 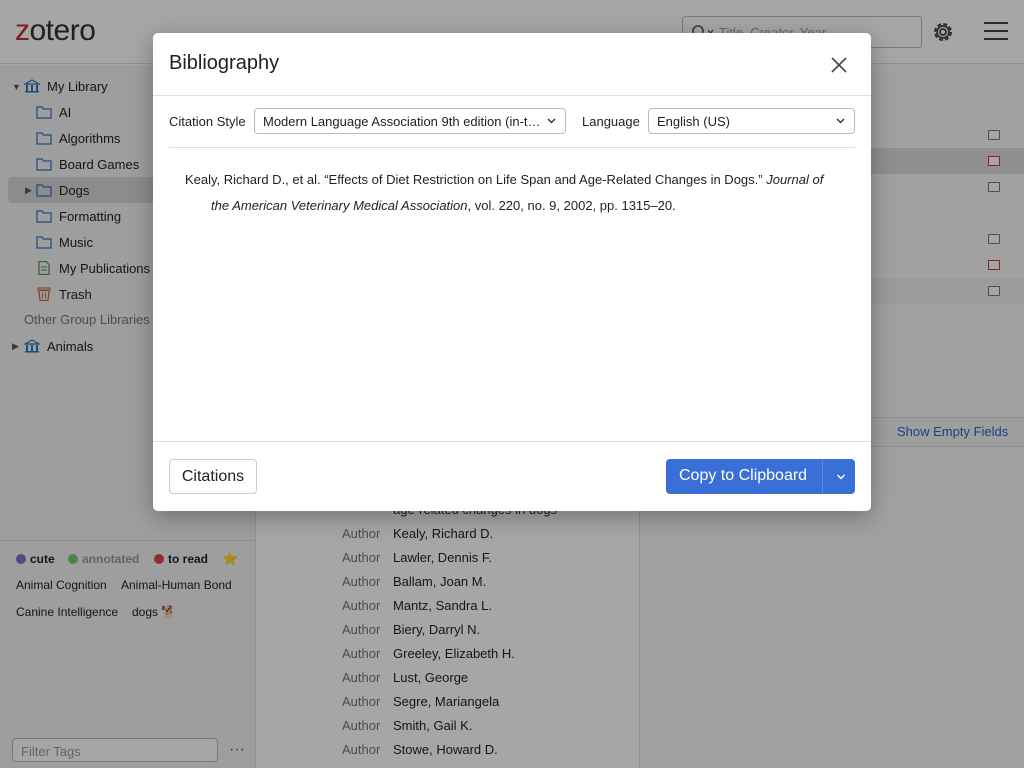 What do you see at coordinates (207, 121) in the screenshot?
I see `citation-style-label: Citation Style` at bounding box center [207, 121].